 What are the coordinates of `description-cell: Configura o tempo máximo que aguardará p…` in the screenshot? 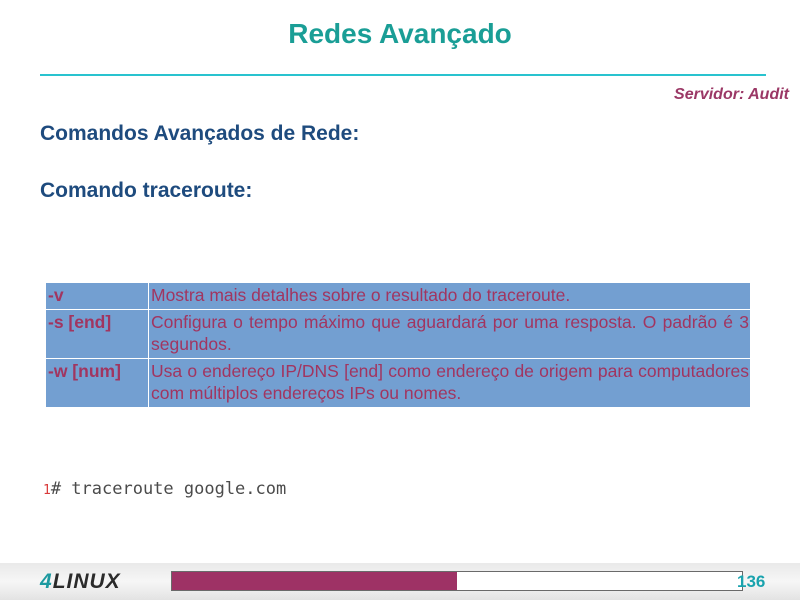 It's located at (449, 334).